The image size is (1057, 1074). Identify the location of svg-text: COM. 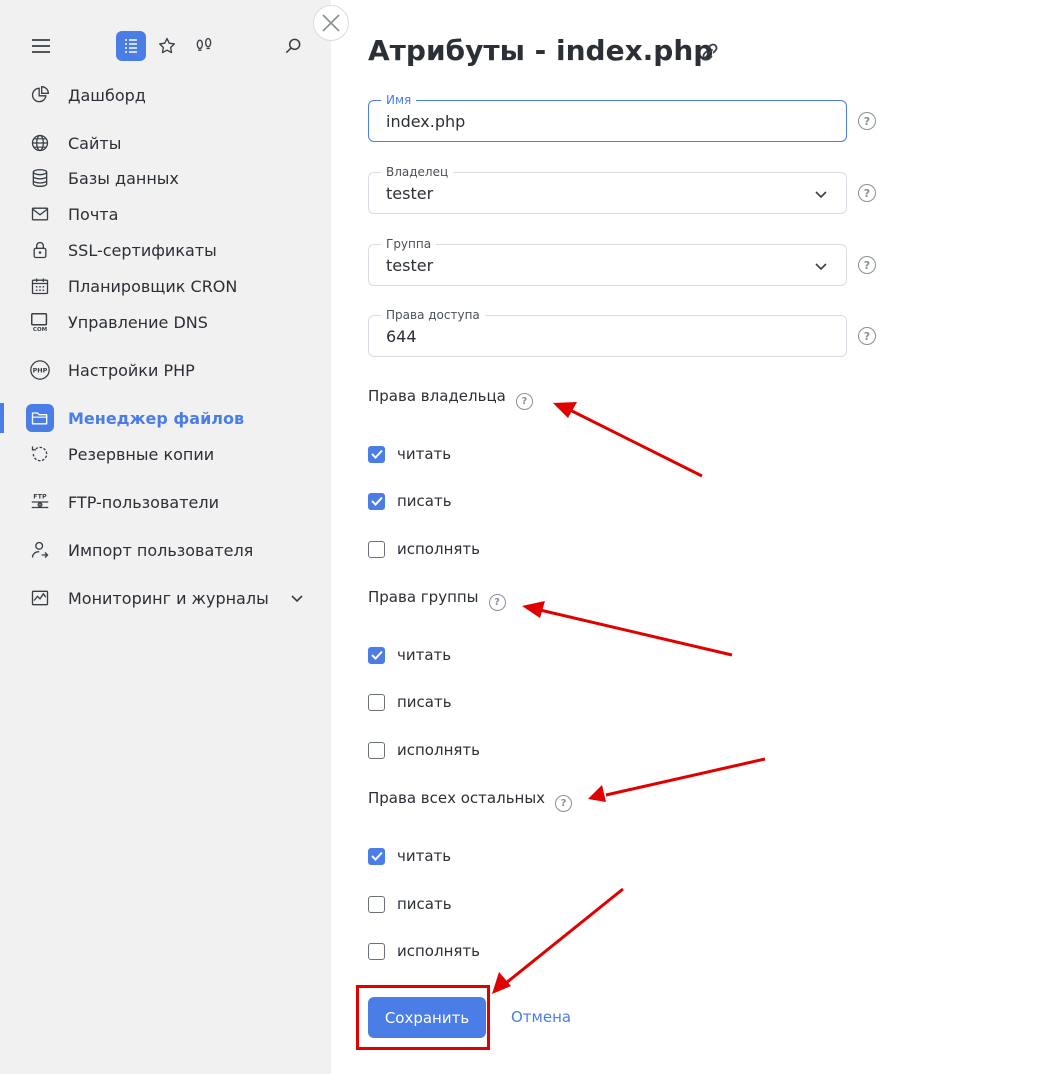
(40, 330).